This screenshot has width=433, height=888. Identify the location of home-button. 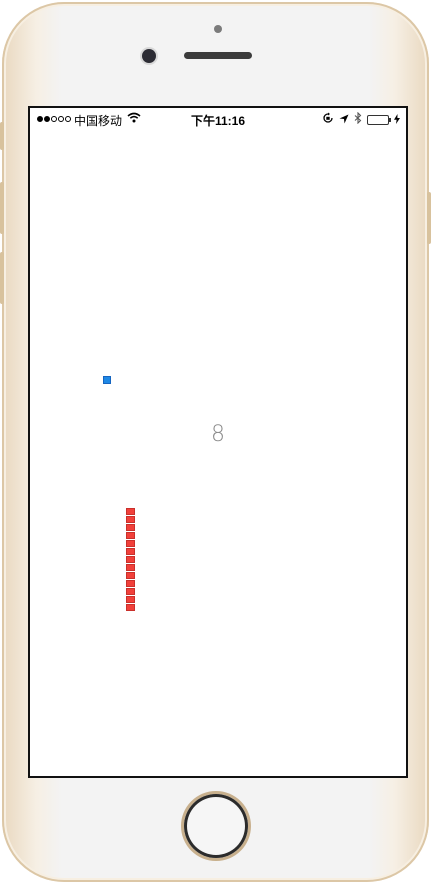
(216, 826).